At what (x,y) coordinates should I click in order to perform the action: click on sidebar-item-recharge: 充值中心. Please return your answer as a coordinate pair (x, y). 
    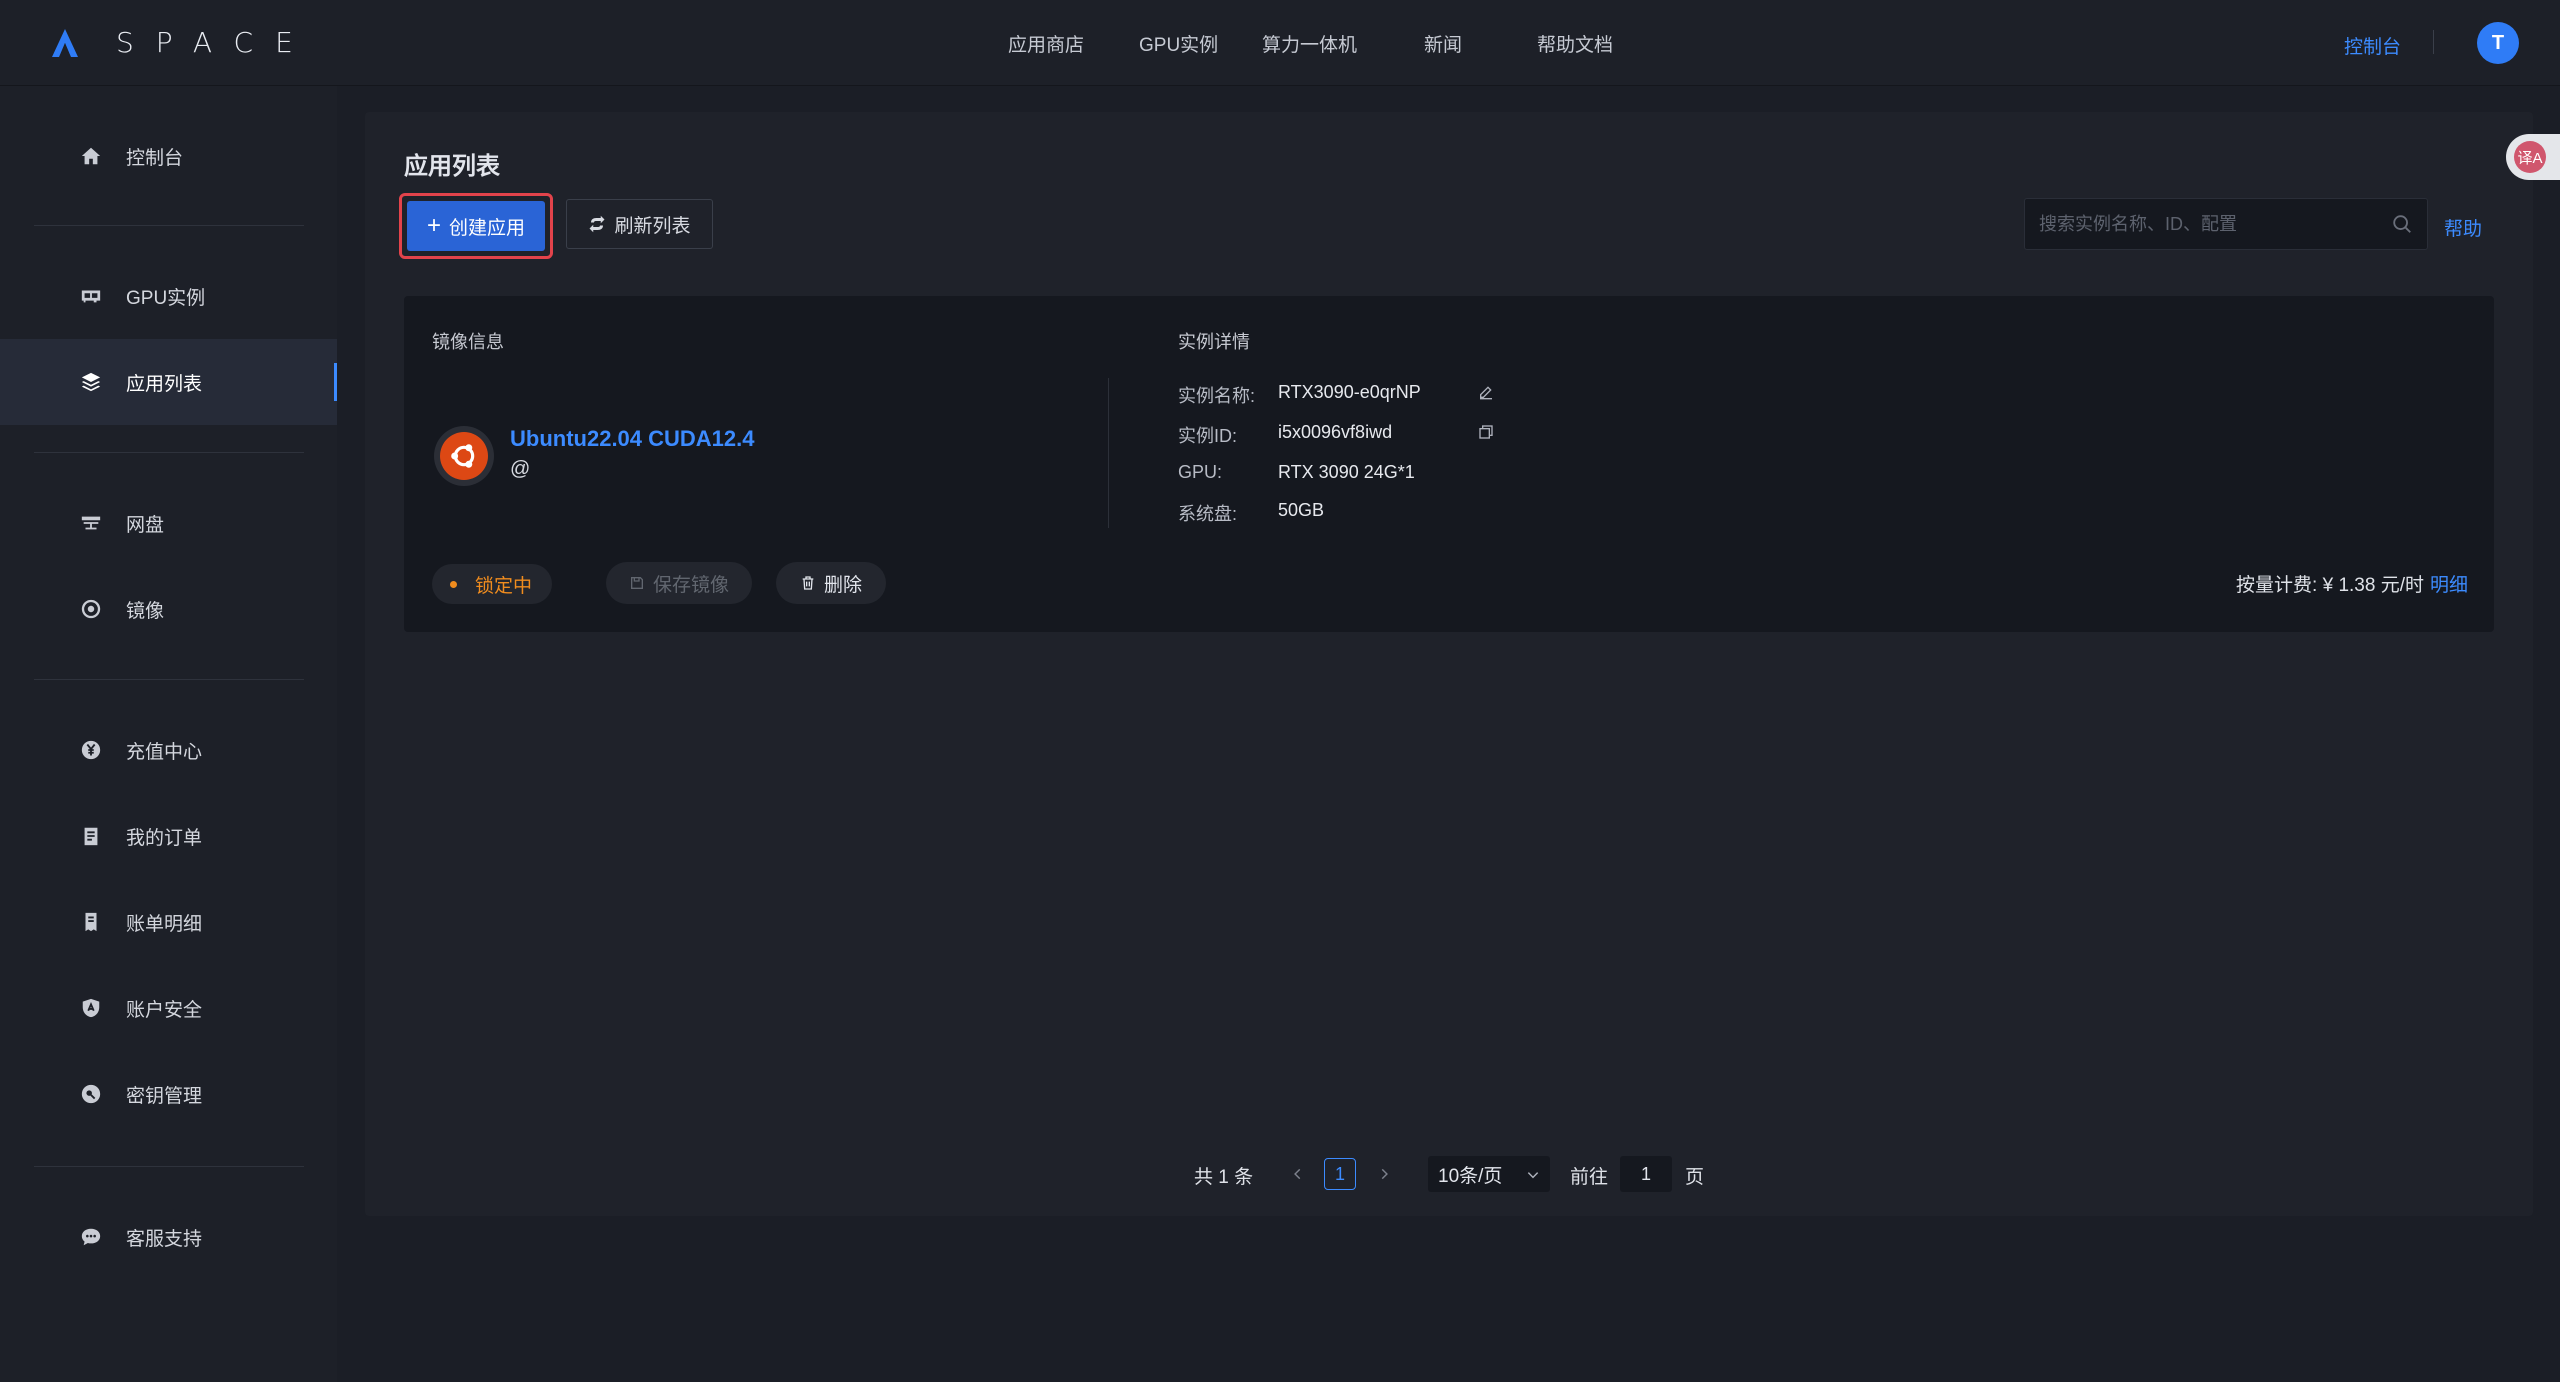
    Looking at the image, I should click on (168, 750).